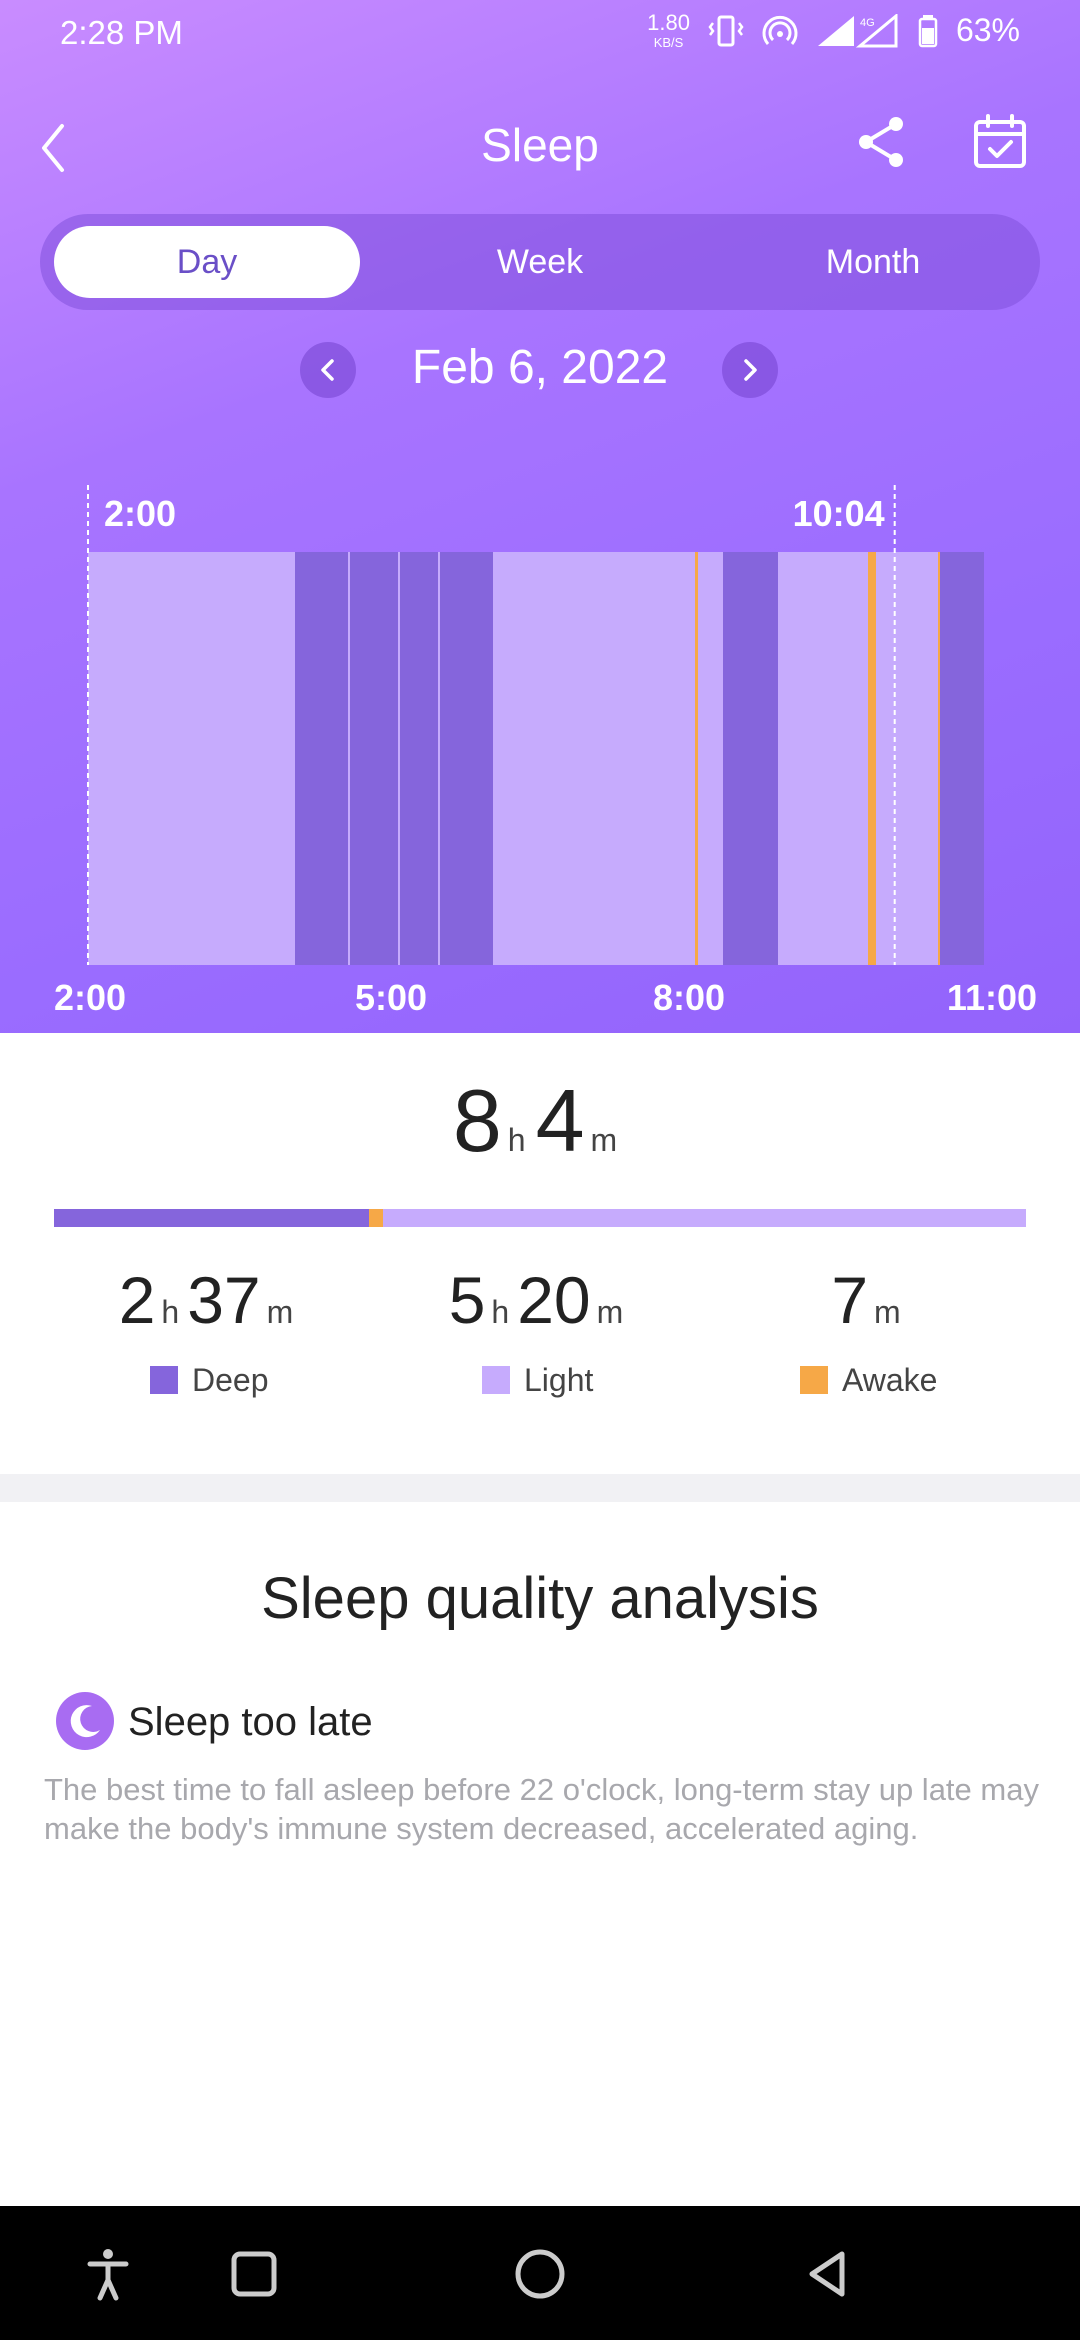  Describe the element at coordinates (987, 30) in the screenshot. I see `battery-level: 63%` at that location.